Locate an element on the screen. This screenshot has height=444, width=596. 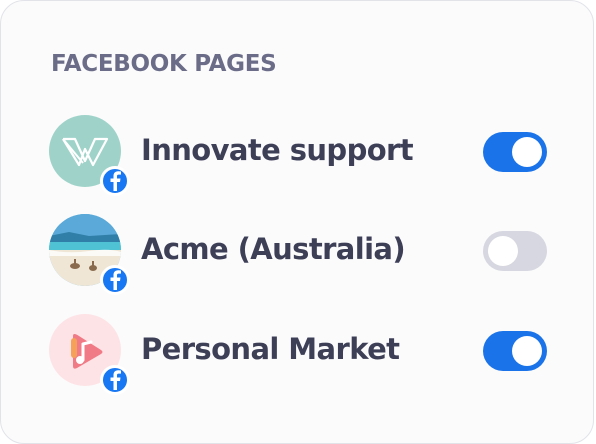
page-toggle-personal-market is located at coordinates (515, 351).